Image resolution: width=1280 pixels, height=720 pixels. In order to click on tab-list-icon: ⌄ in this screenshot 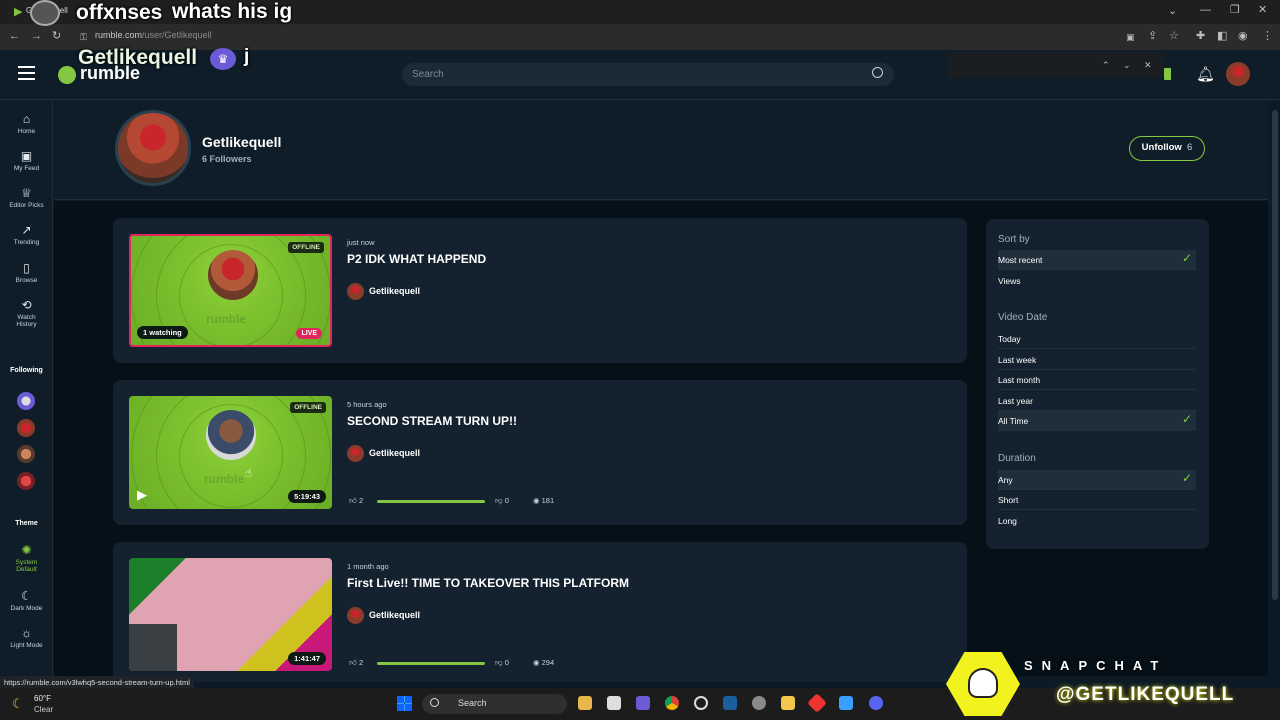, I will do `click(1172, 11)`.